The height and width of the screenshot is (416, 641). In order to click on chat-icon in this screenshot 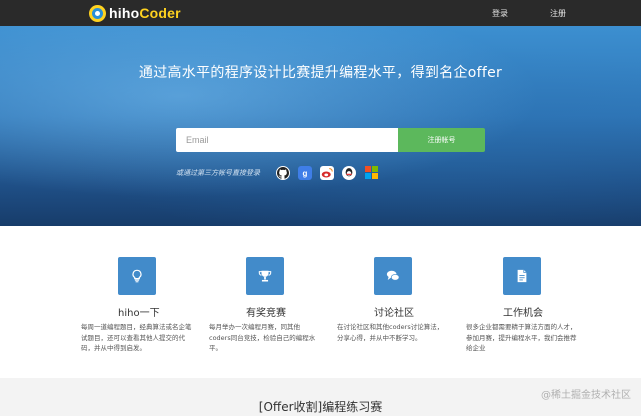, I will do `click(393, 276)`.